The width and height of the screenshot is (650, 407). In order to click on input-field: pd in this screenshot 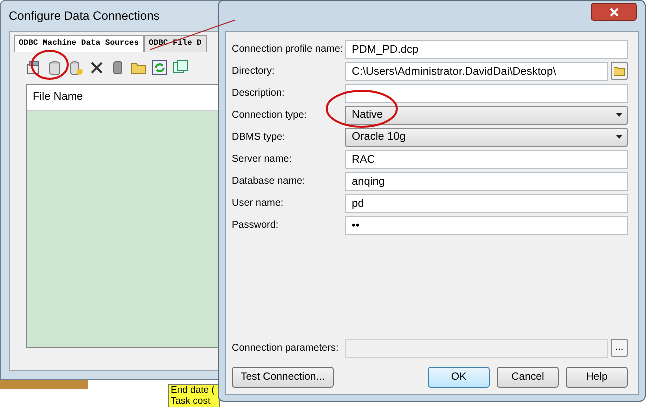, I will do `click(486, 203)`.